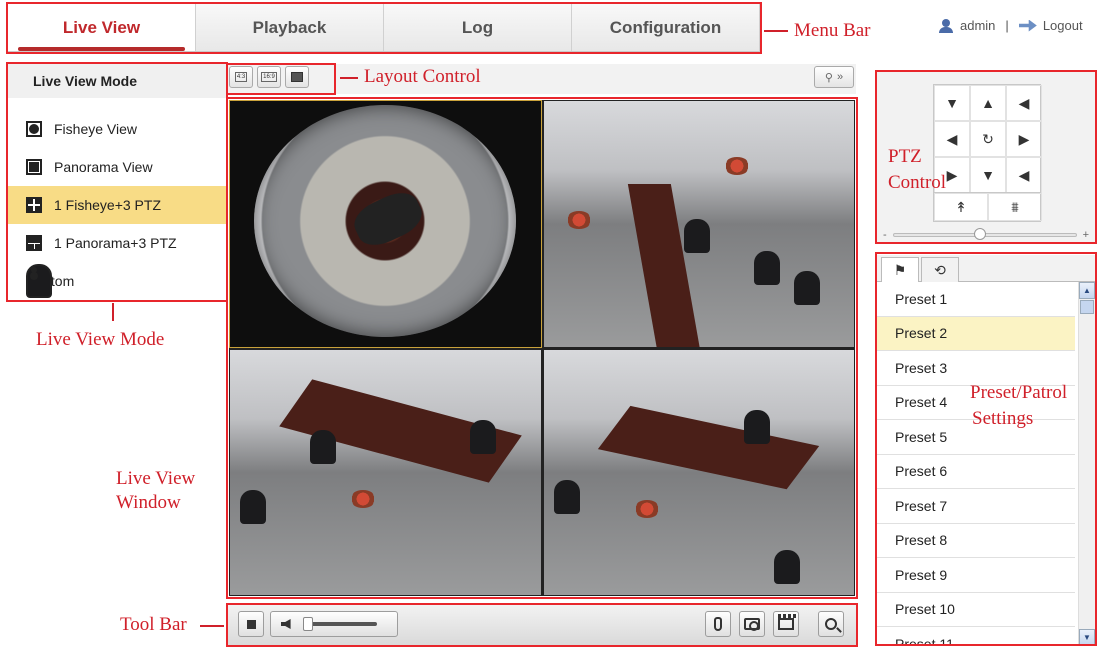 This screenshot has width=1103, height=648. What do you see at coordinates (917, 182) in the screenshot?
I see `ptz-control-annotation-label-2: Control` at bounding box center [917, 182].